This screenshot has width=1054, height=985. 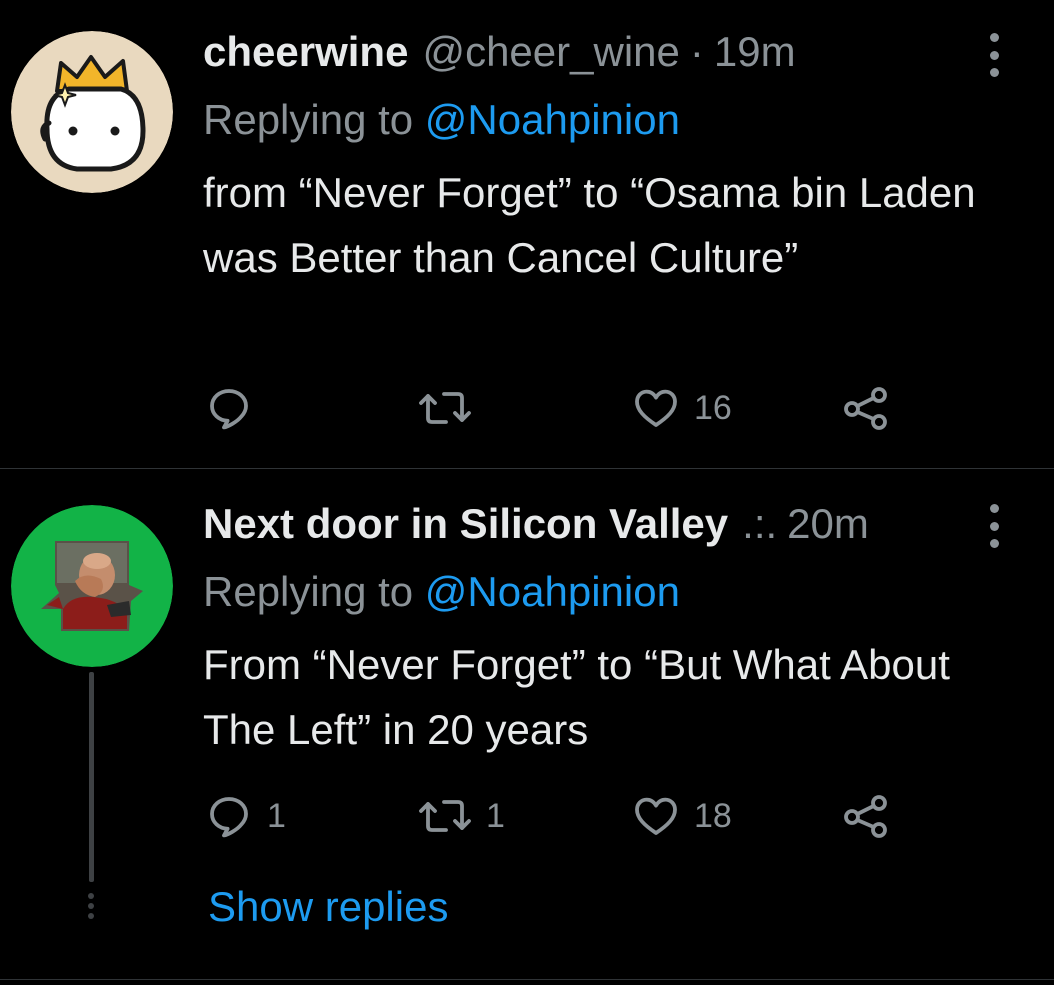 I want to click on tweet-header: cheerwine @cheer_wine · 19m, so click(x=499, y=53).